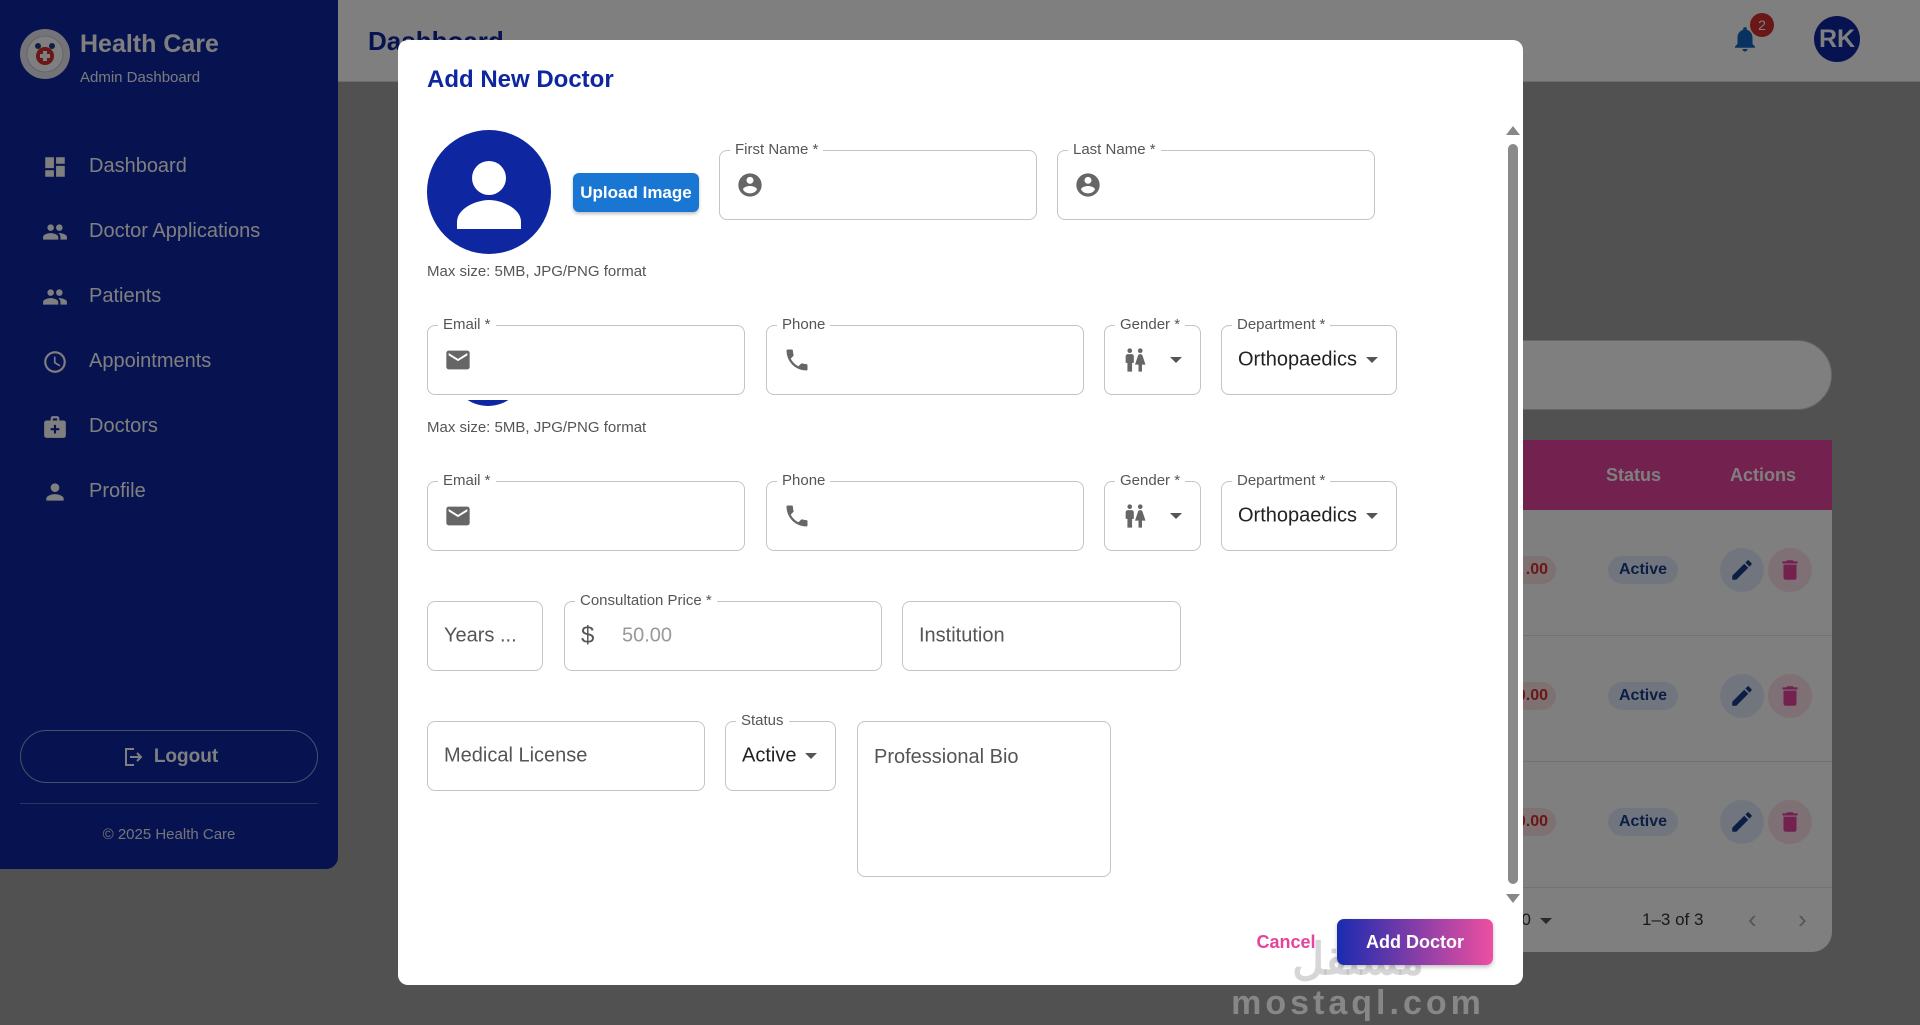 The width and height of the screenshot is (1920, 1025). Describe the element at coordinates (1286, 942) in the screenshot. I see `cancel-button: Cancel` at that location.